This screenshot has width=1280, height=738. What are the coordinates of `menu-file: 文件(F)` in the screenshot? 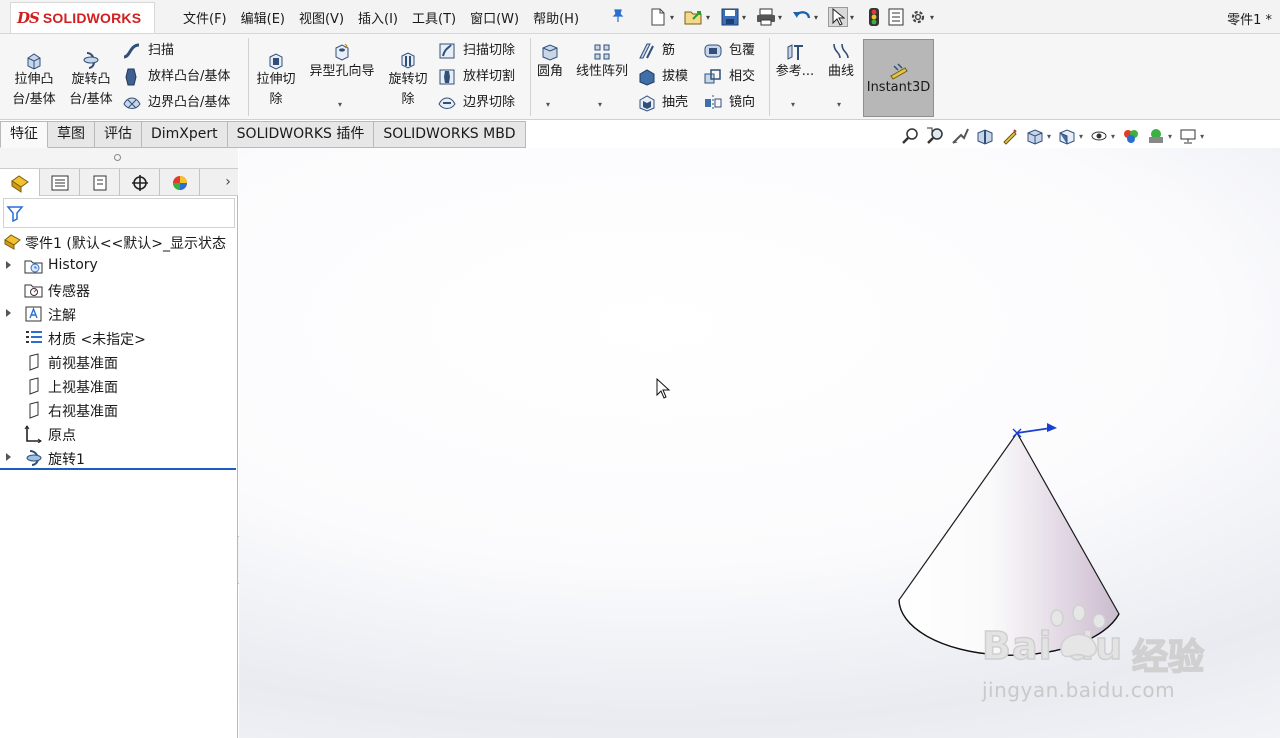 It's located at (205, 17).